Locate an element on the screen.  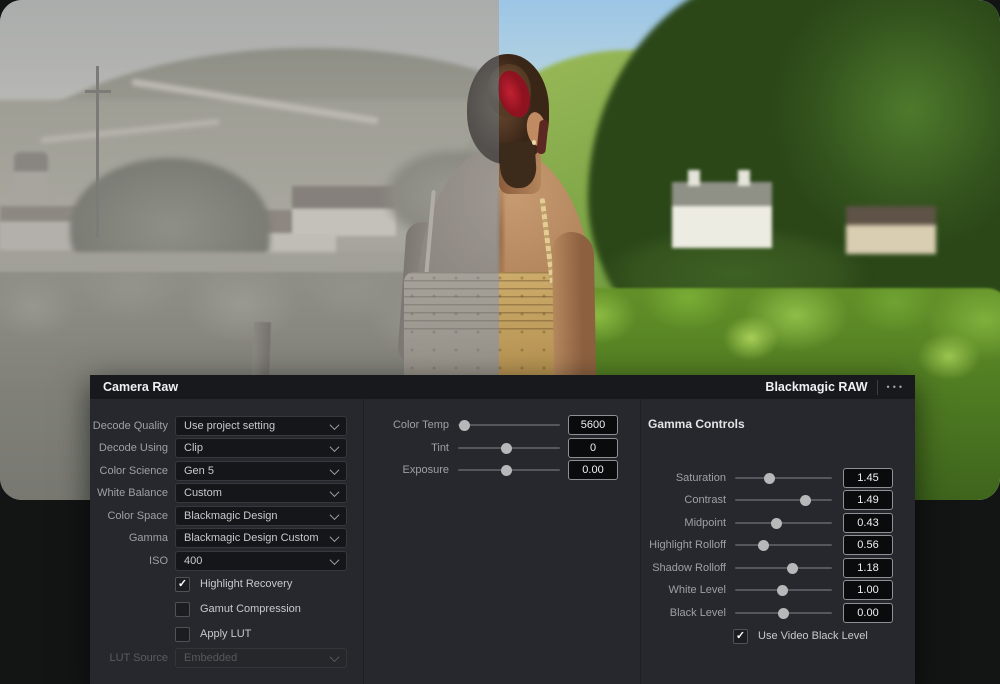
dropdown-value: Embedded is located at coordinates (211, 658).